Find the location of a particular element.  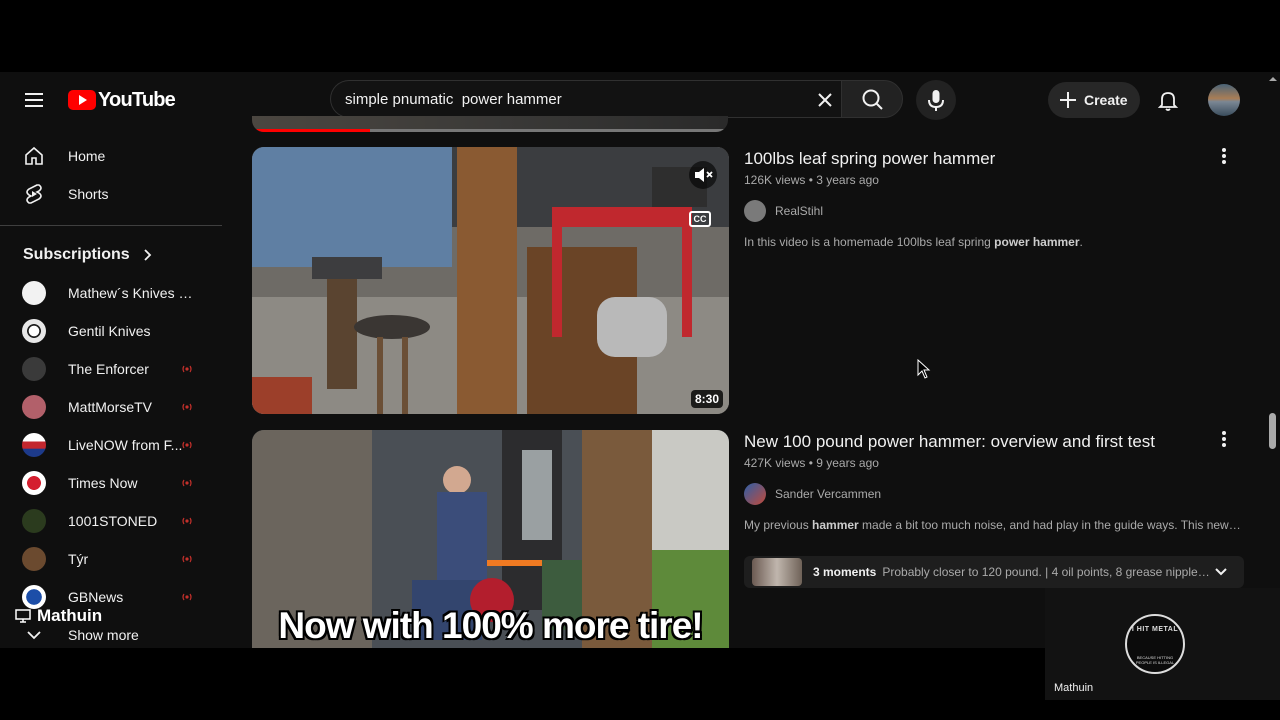

create-button: Create is located at coordinates (1094, 100).